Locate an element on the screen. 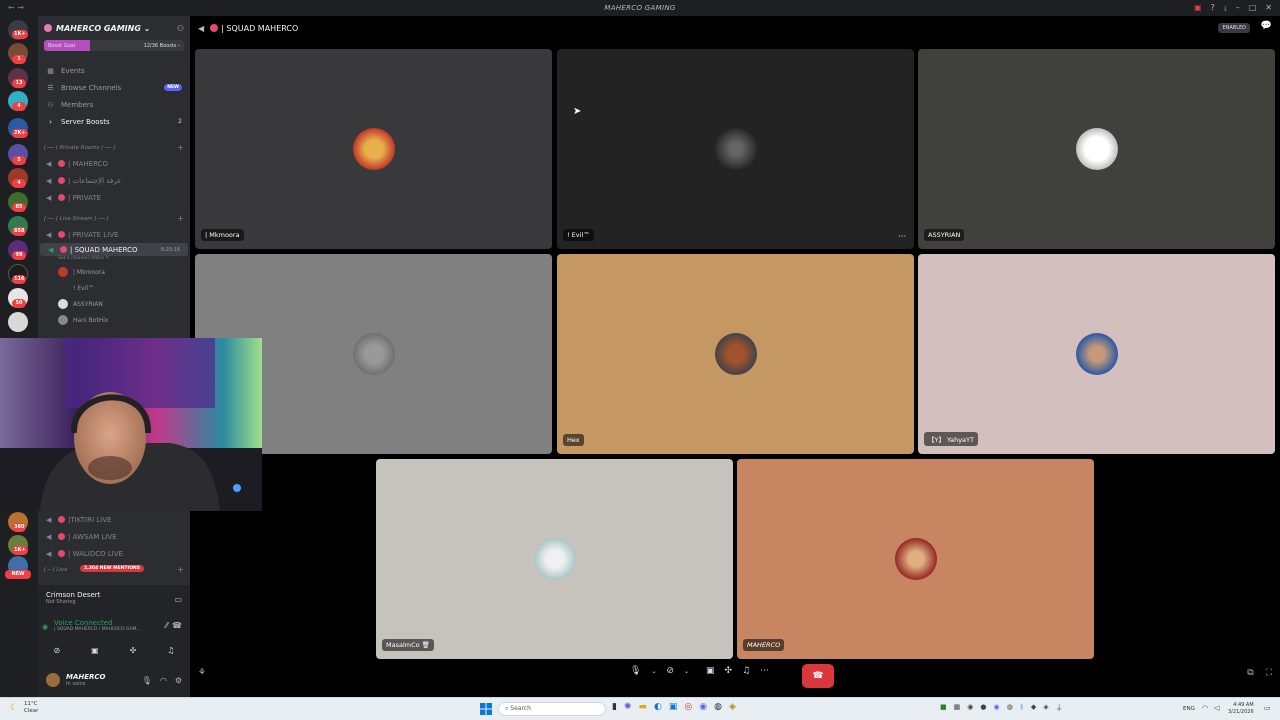  boosts-label: Server Boosts is located at coordinates (85, 121).